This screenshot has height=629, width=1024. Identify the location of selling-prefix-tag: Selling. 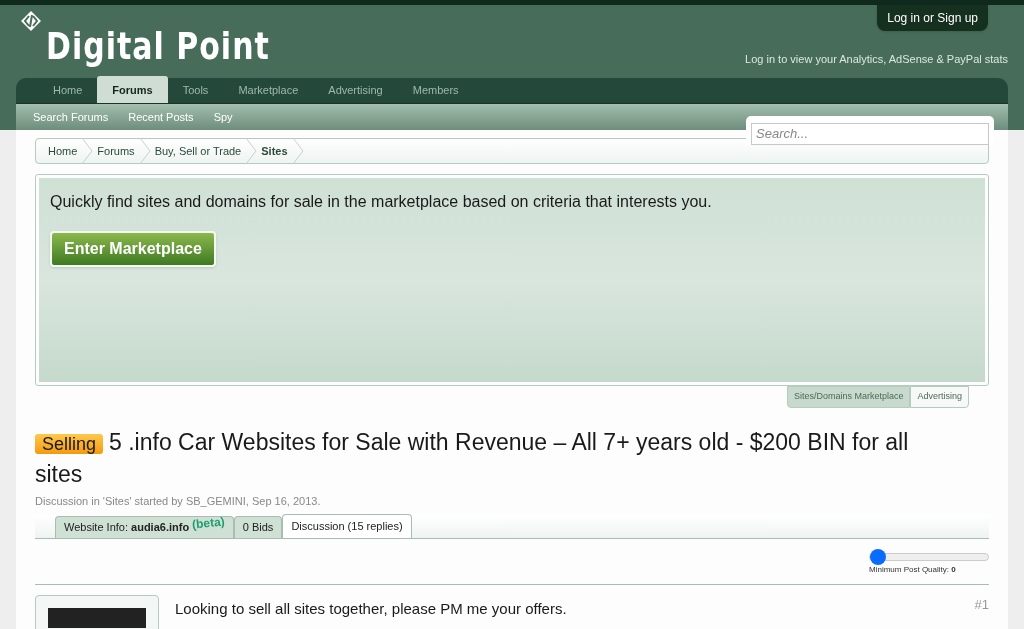
(69, 443).